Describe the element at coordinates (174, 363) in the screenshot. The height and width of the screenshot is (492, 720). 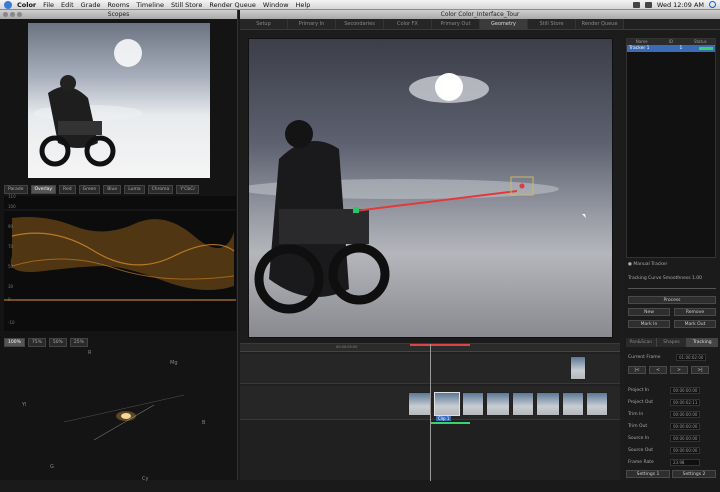
I see `vector-label-mg: Mg` at that location.